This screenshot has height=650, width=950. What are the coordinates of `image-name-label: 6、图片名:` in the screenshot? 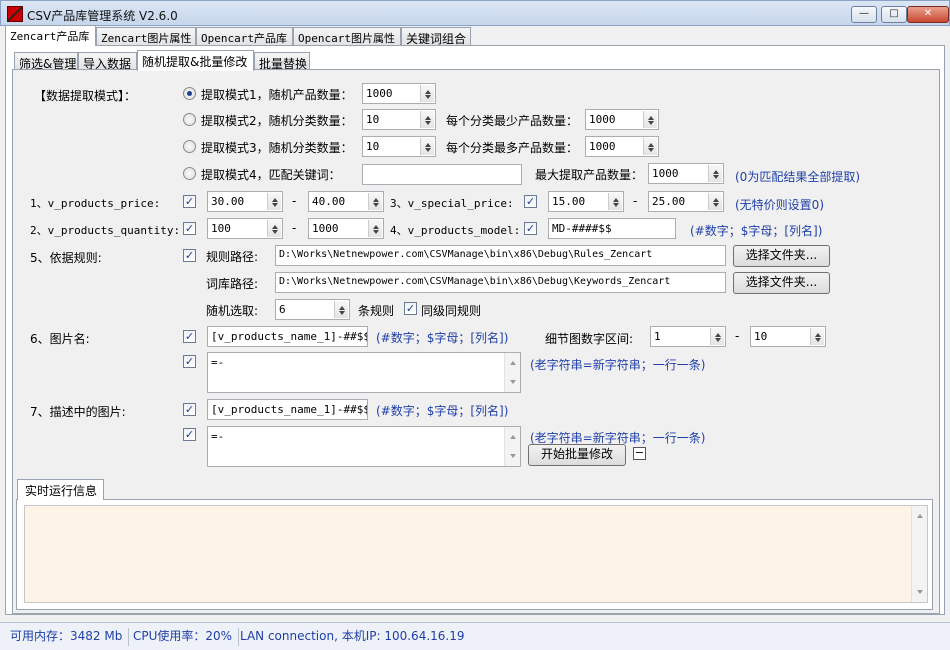 It's located at (60, 339).